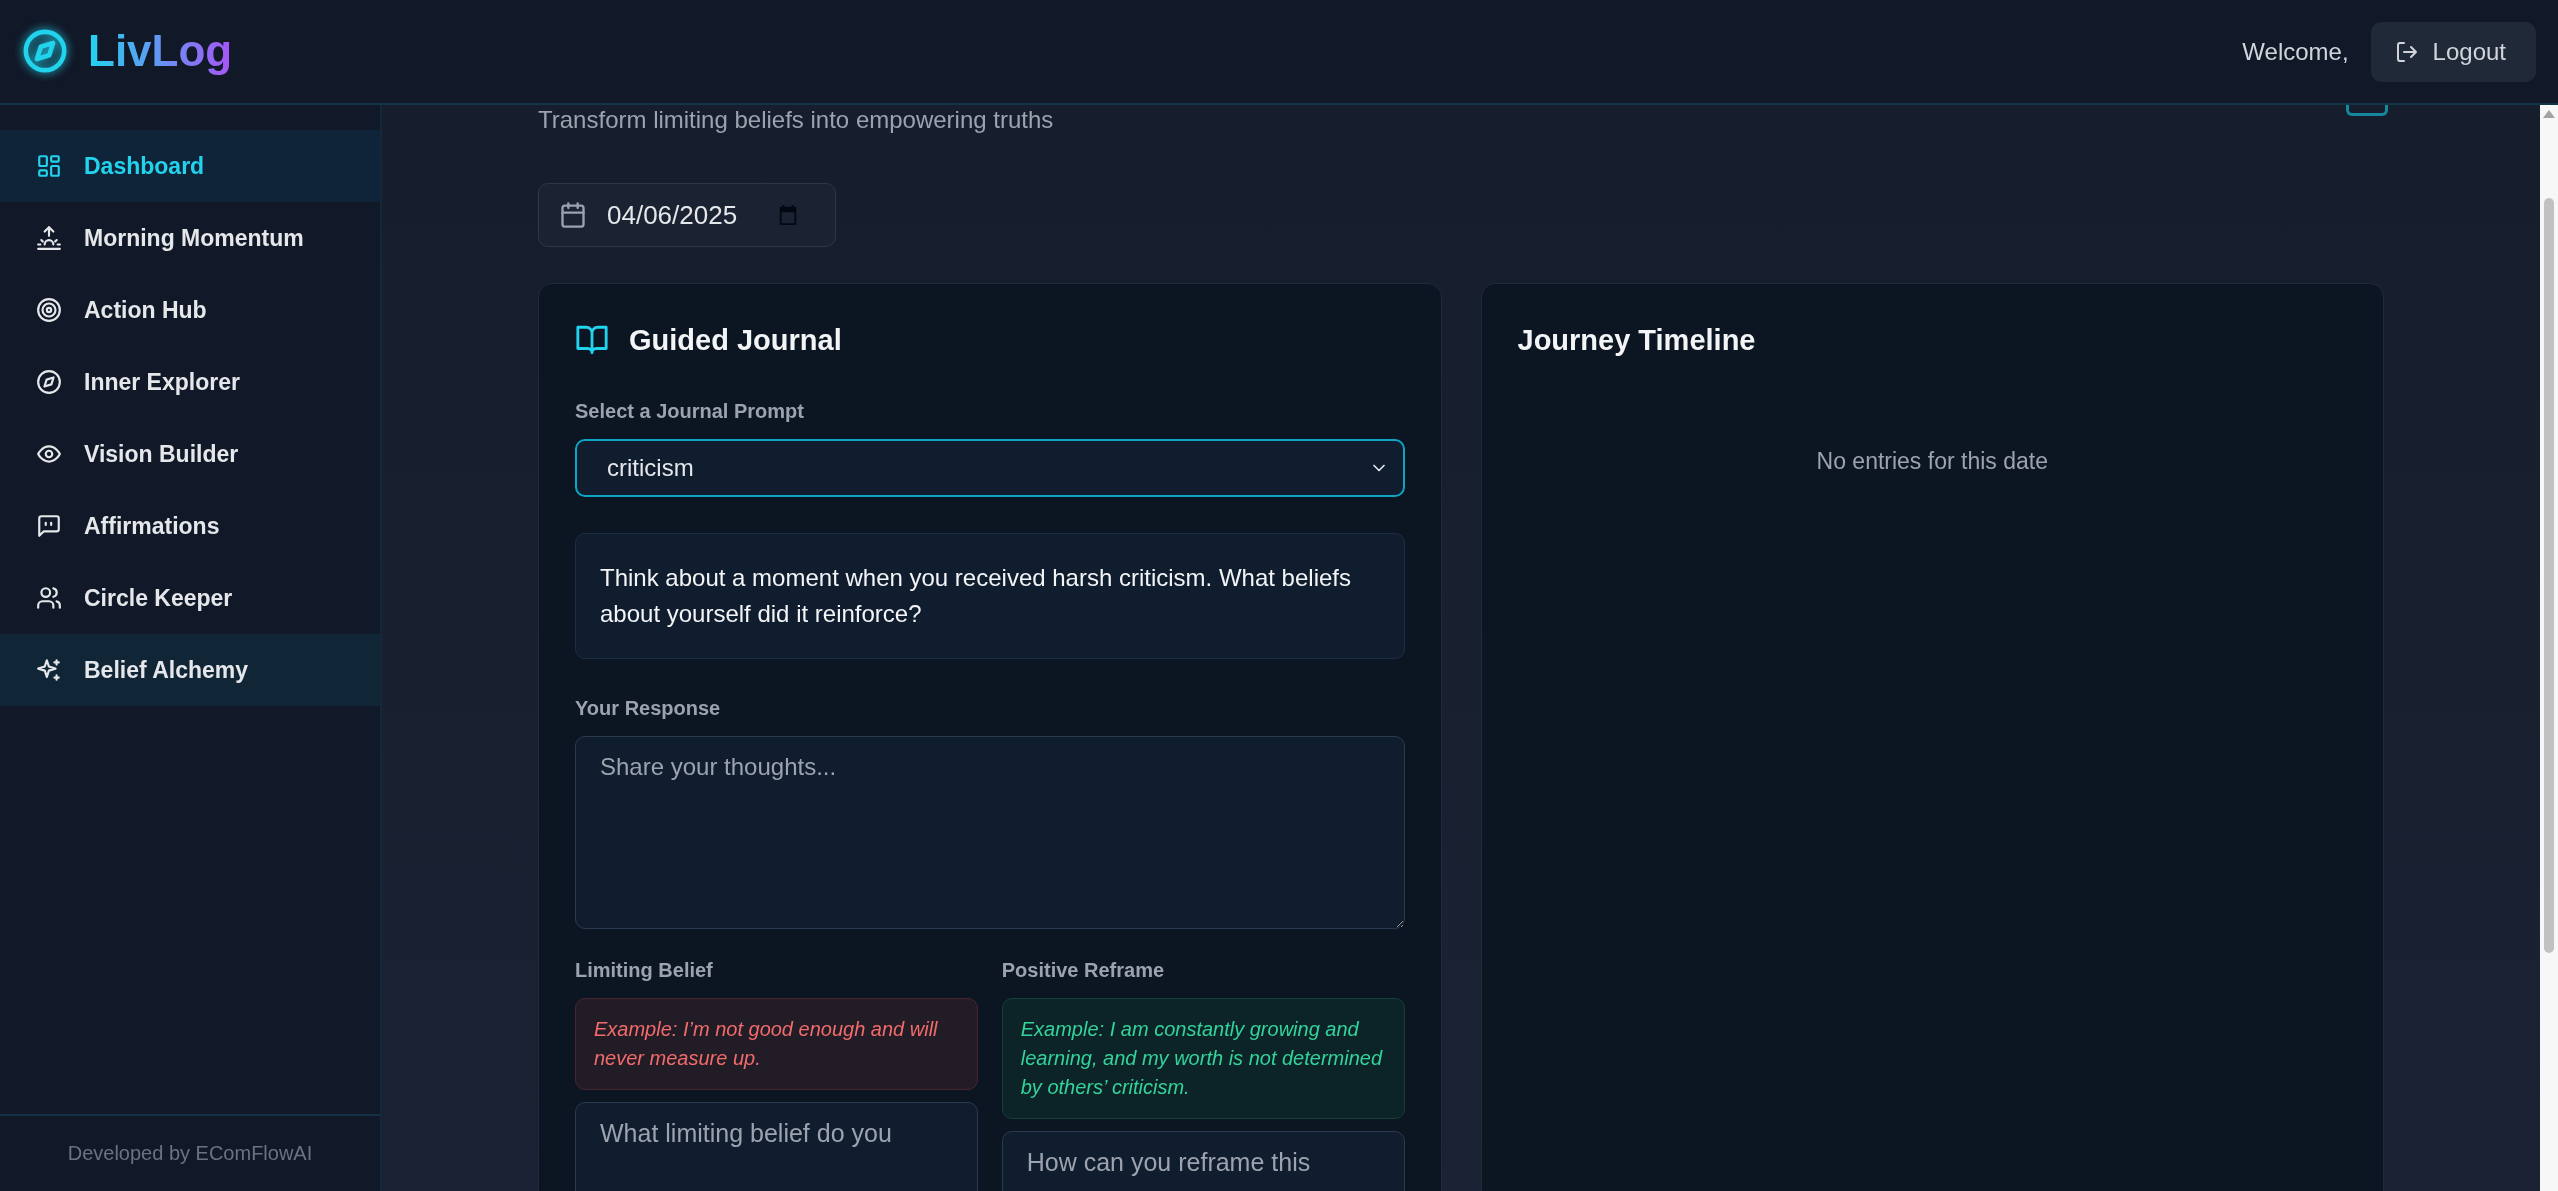 The image size is (2558, 1191). I want to click on card-title: Journey Timeline, so click(1636, 340).